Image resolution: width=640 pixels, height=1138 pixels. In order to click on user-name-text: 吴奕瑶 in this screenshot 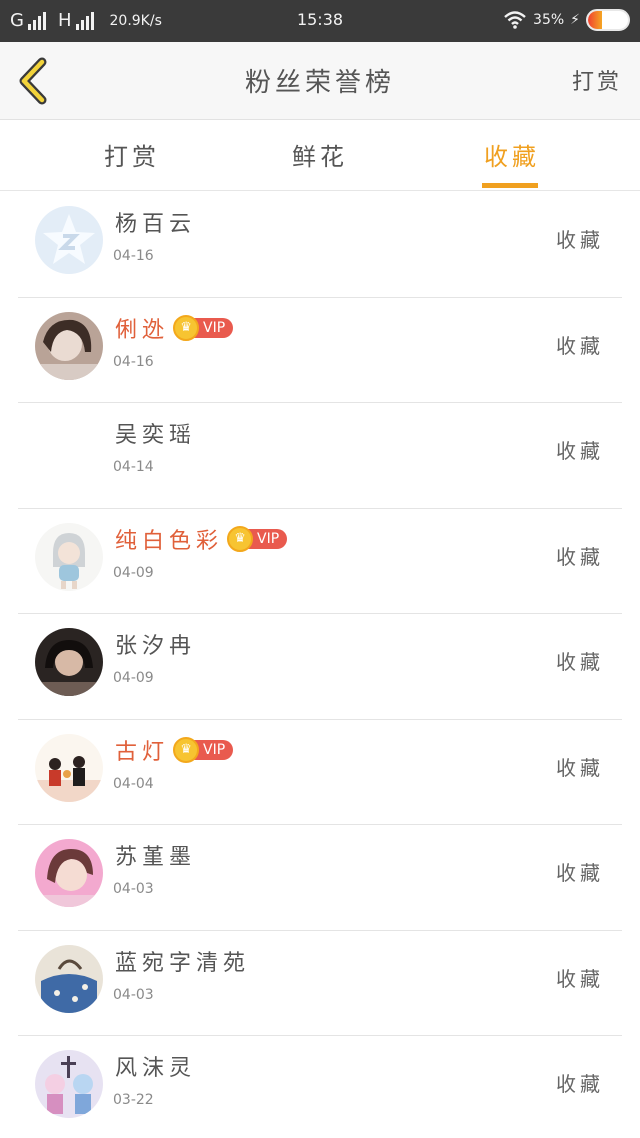, I will do `click(156, 435)`.